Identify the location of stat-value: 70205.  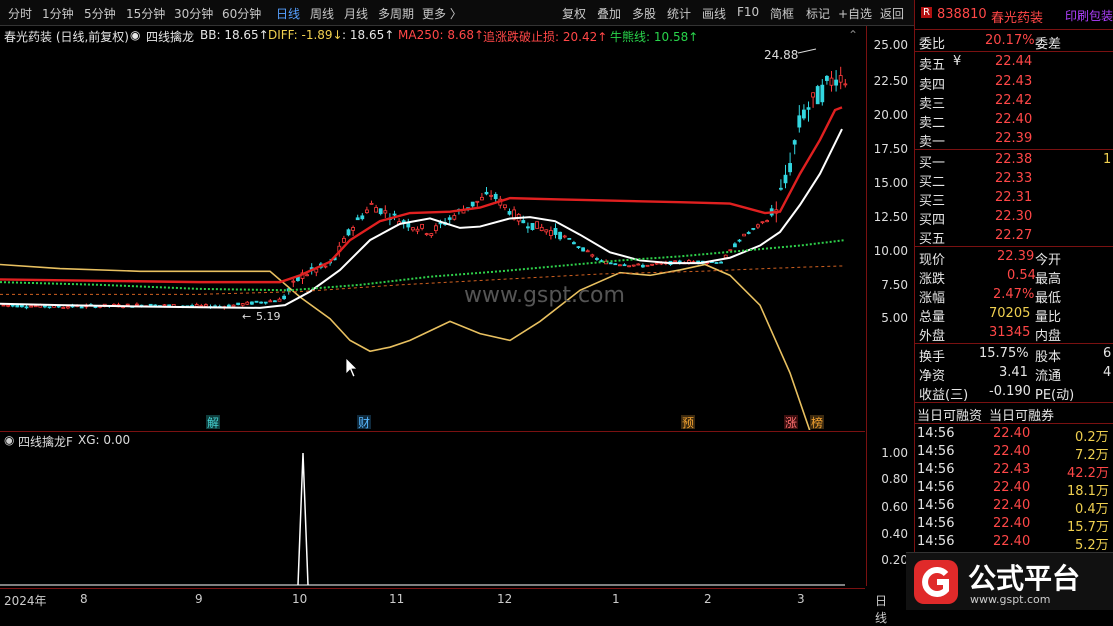
(1010, 313).